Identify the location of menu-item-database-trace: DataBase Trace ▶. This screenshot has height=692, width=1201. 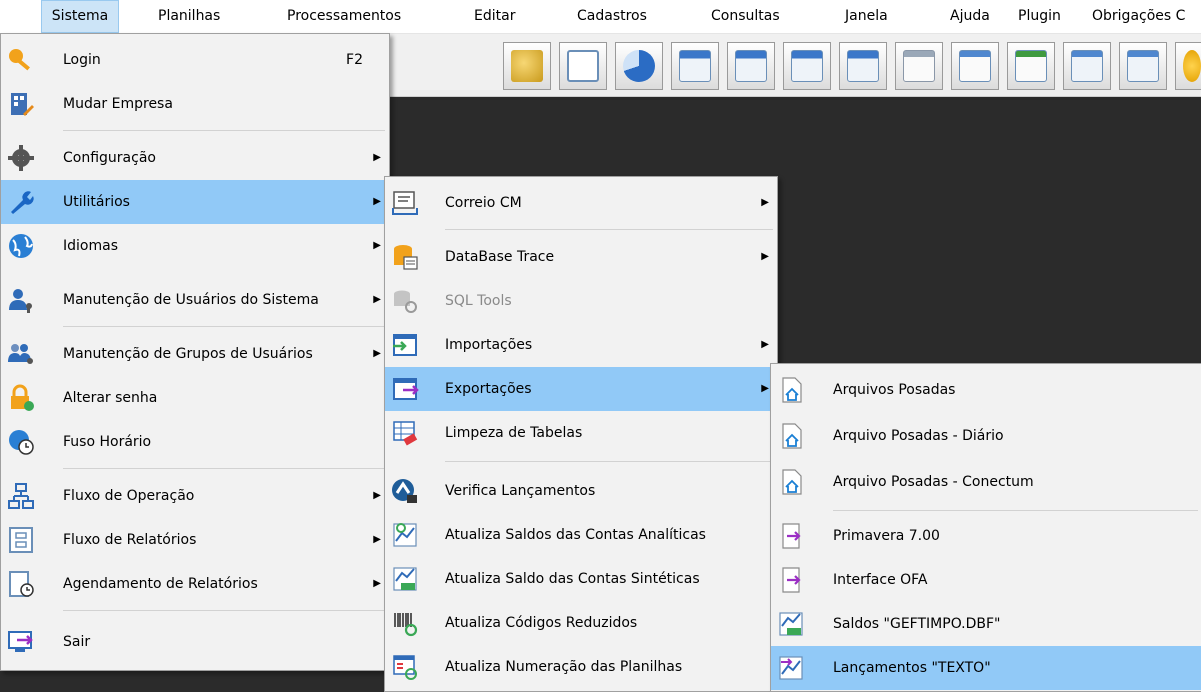
(581, 257).